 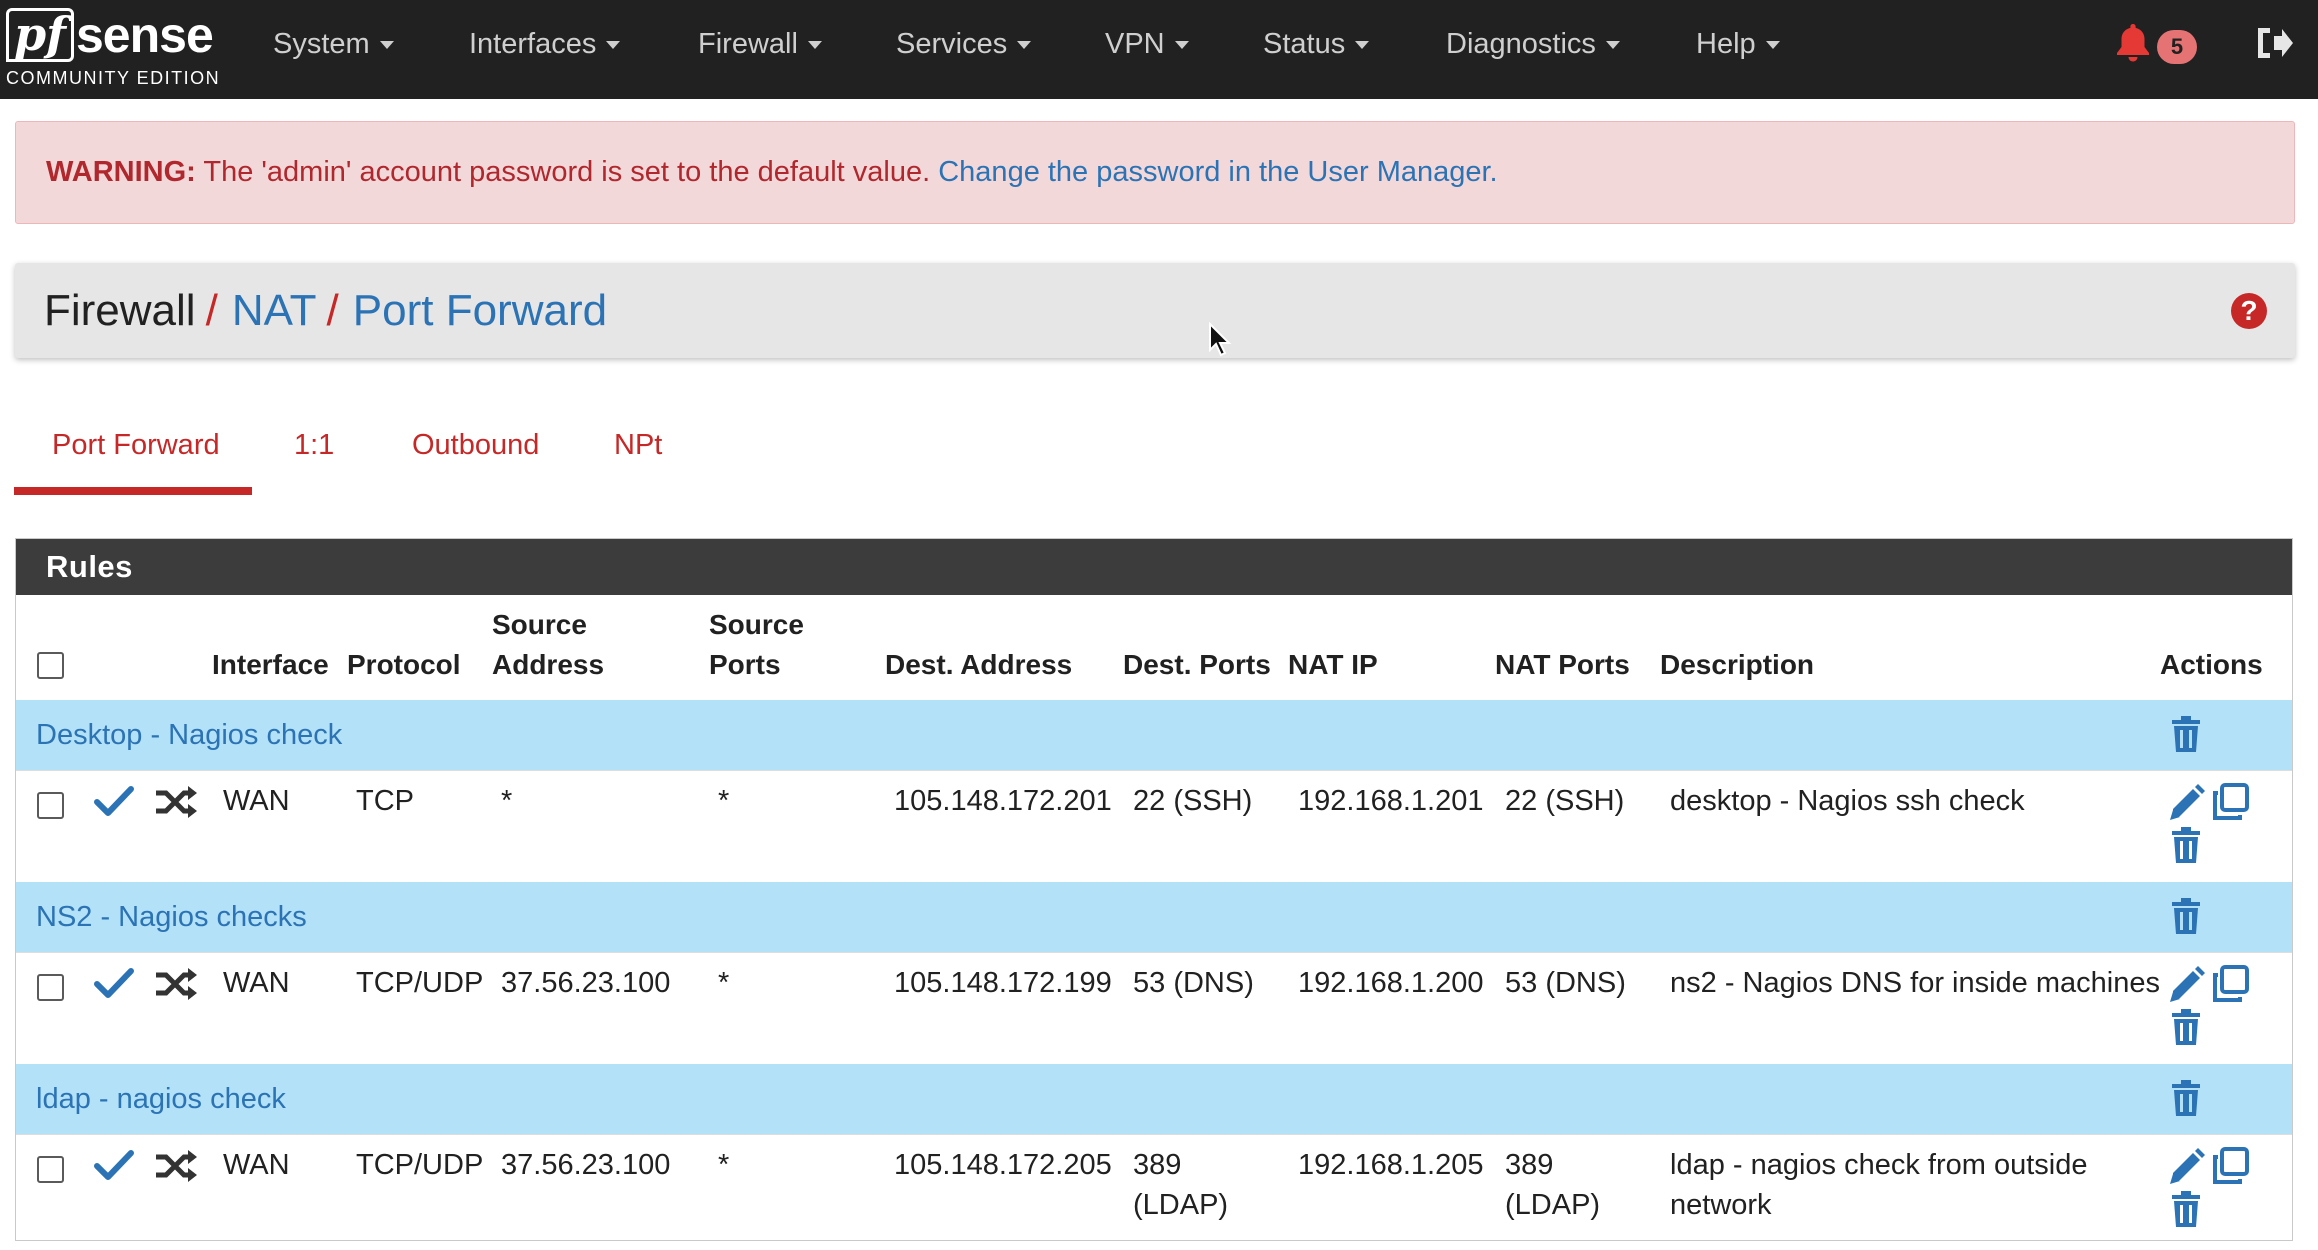 I want to click on col-source-ports-line2: Ports, so click(x=745, y=664).